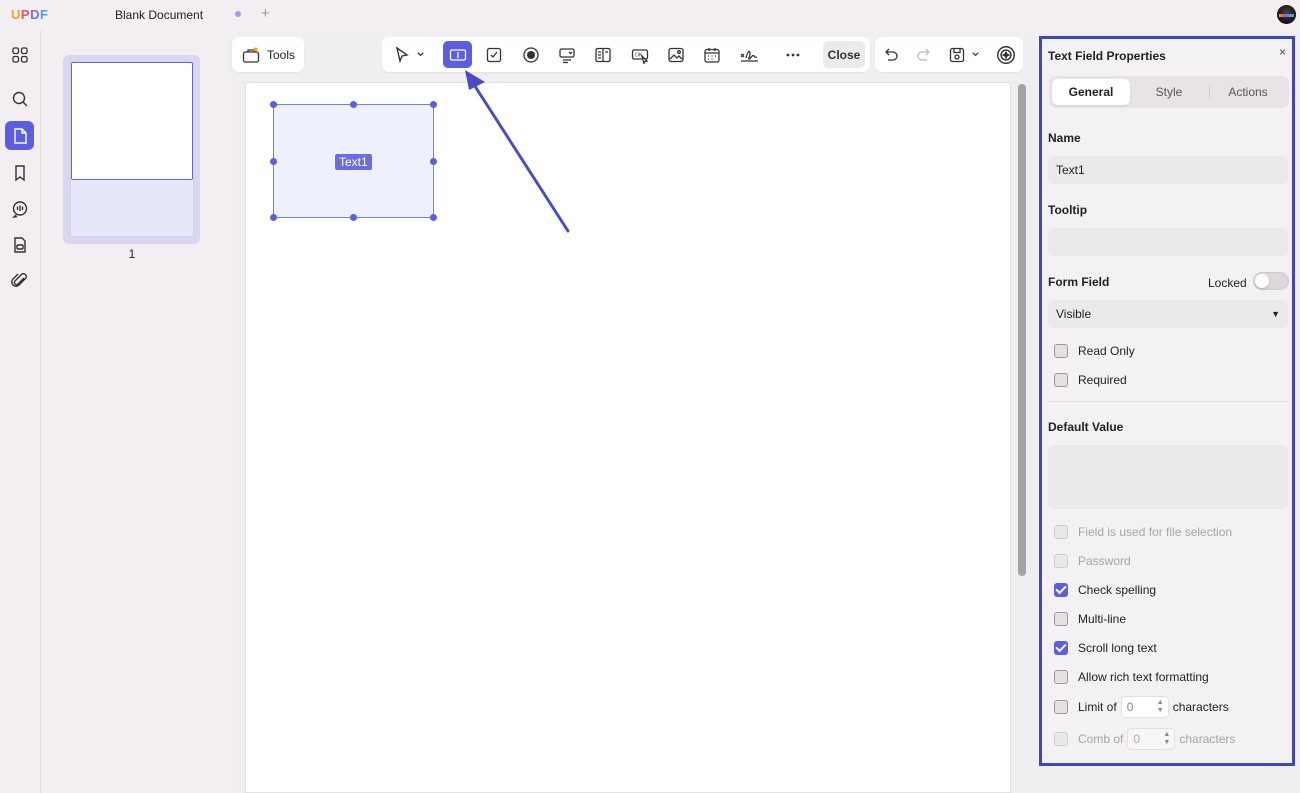  I want to click on calendar-icon, so click(711, 55).